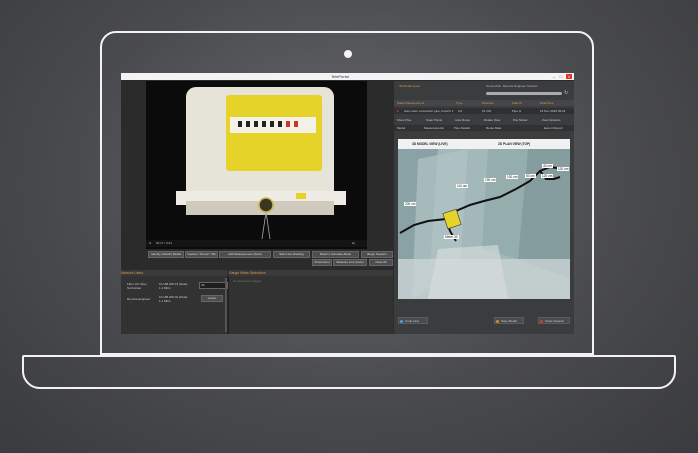  Describe the element at coordinates (322, 262) in the screenshot. I see `screenshot-button: Screenshot` at that location.